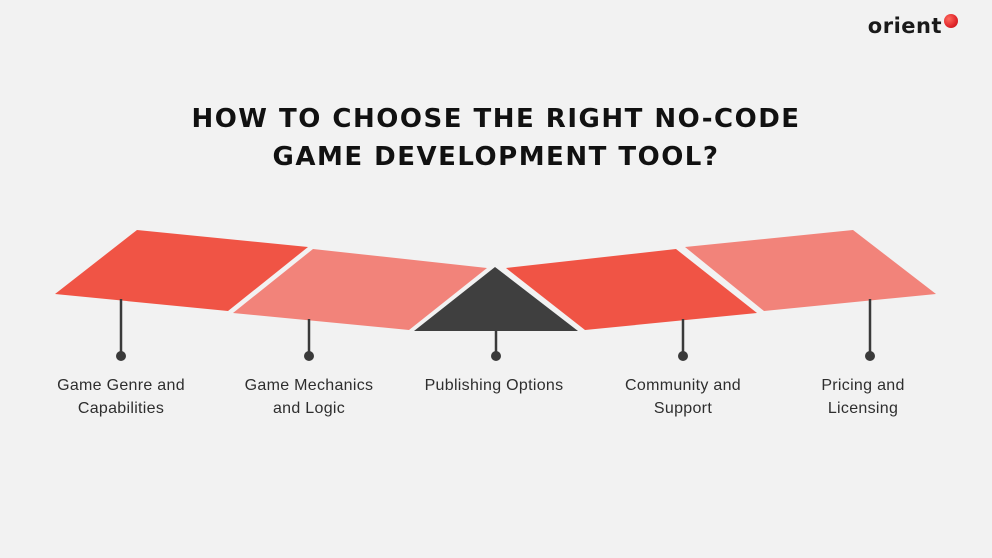 This screenshot has width=992, height=558. What do you see at coordinates (309, 385) in the screenshot?
I see `step-label-2-line-1: Game Mechanics` at bounding box center [309, 385].